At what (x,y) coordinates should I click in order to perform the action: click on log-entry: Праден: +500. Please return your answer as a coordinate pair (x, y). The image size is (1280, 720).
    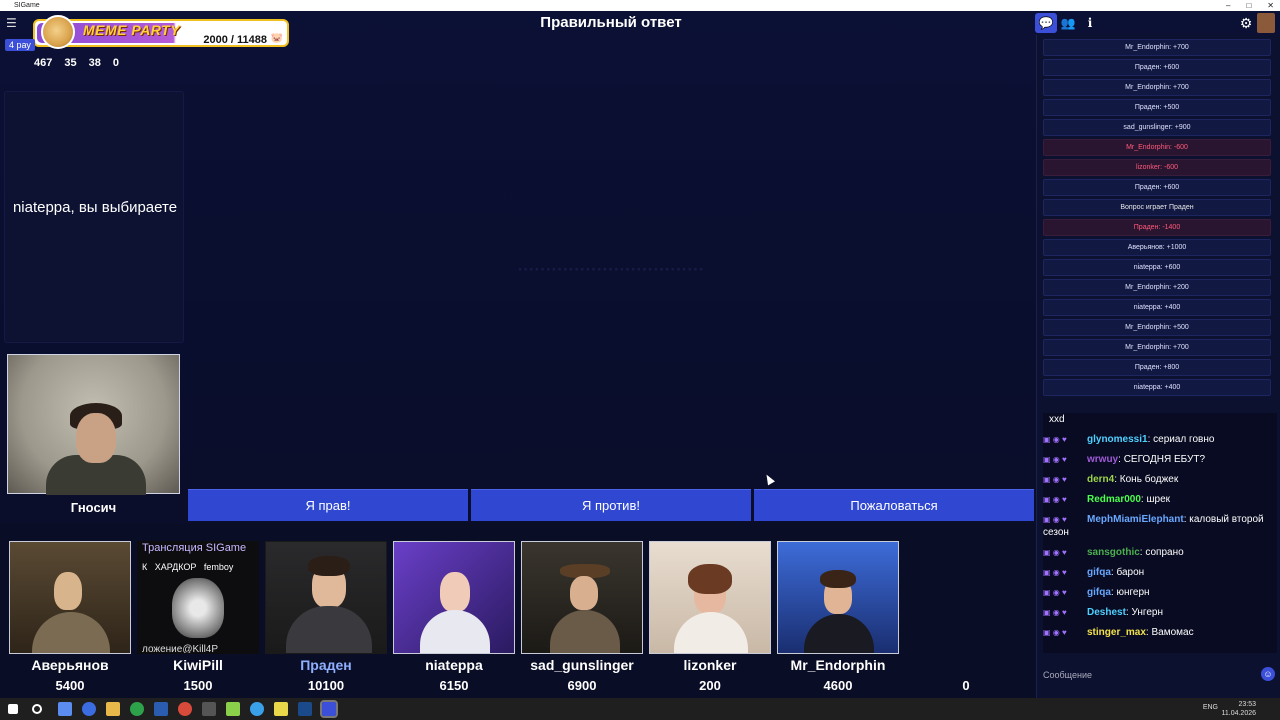
    Looking at the image, I should click on (1157, 107).